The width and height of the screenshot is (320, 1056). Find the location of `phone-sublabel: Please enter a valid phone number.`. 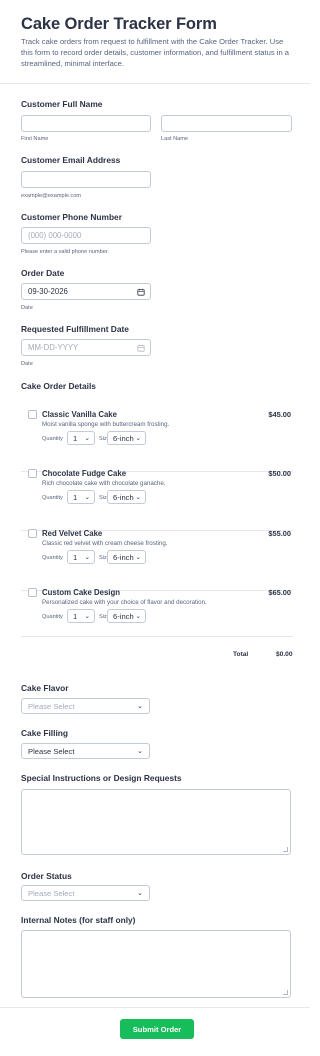

phone-sublabel: Please enter a valid phone number. is located at coordinates (65, 252).